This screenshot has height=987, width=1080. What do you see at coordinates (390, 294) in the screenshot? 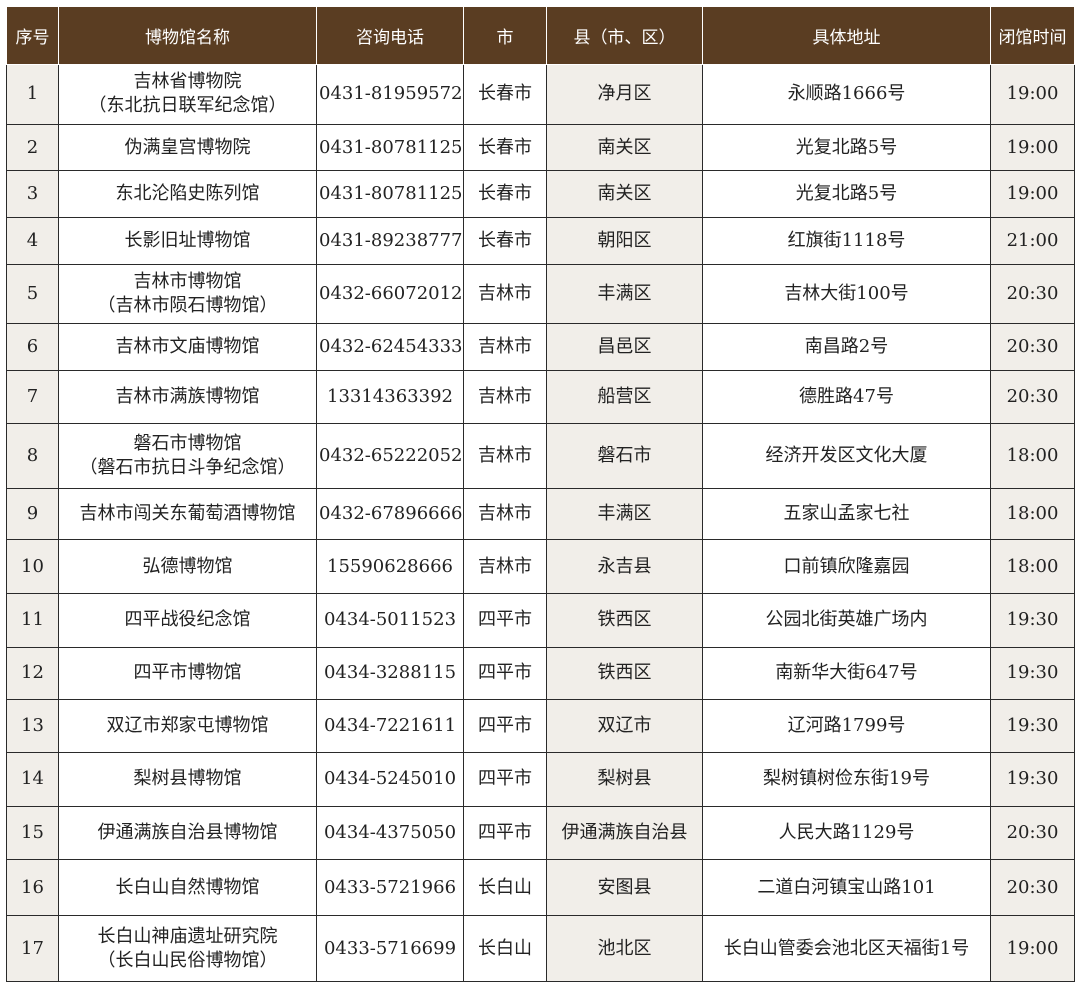
I see `cell-phone: 0432-66072012` at bounding box center [390, 294].